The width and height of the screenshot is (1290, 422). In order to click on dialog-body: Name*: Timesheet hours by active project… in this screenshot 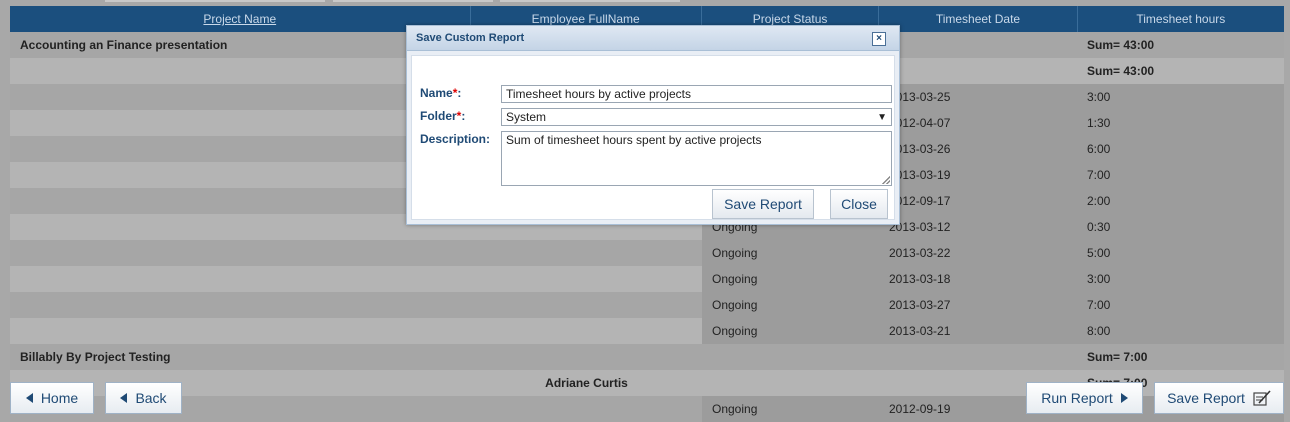, I will do `click(653, 137)`.